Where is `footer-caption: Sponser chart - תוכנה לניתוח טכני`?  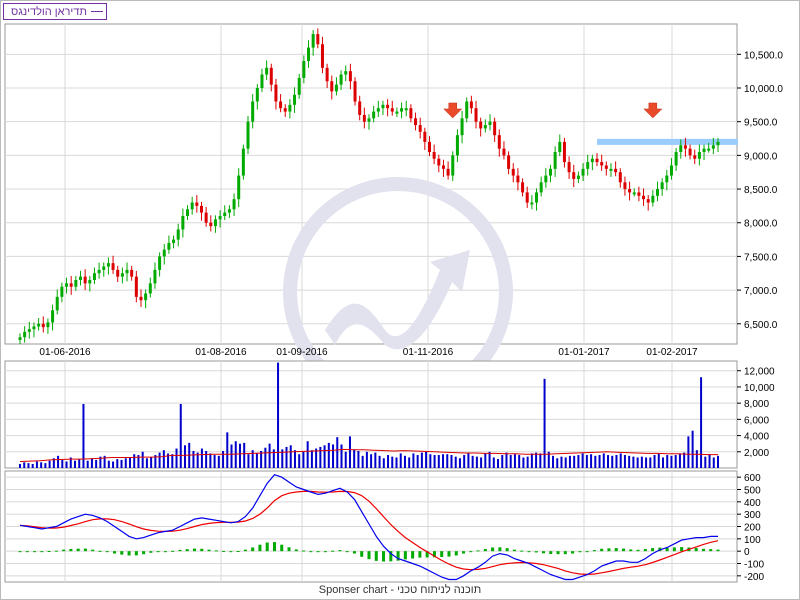 footer-caption: Sponser chart - תוכנה לניתוח טכני is located at coordinates (400, 590).